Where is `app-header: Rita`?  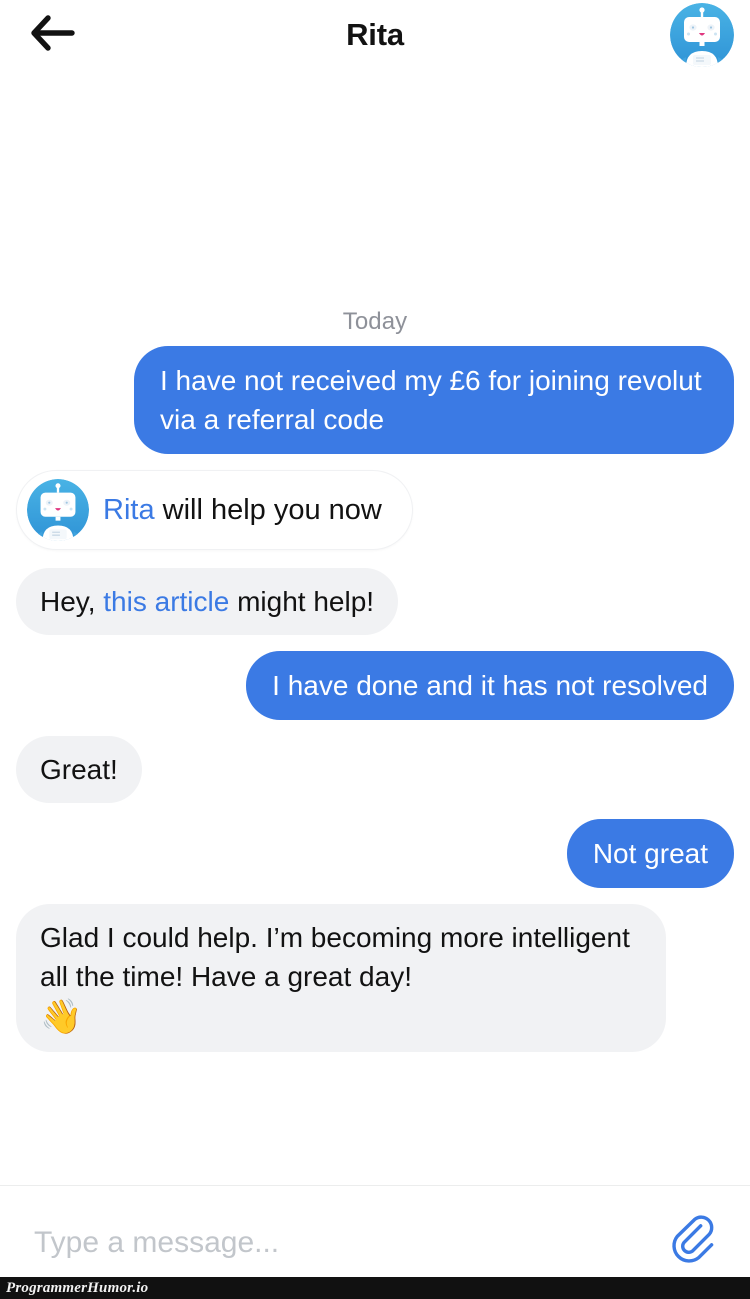 app-header: Rita is located at coordinates (375, 35).